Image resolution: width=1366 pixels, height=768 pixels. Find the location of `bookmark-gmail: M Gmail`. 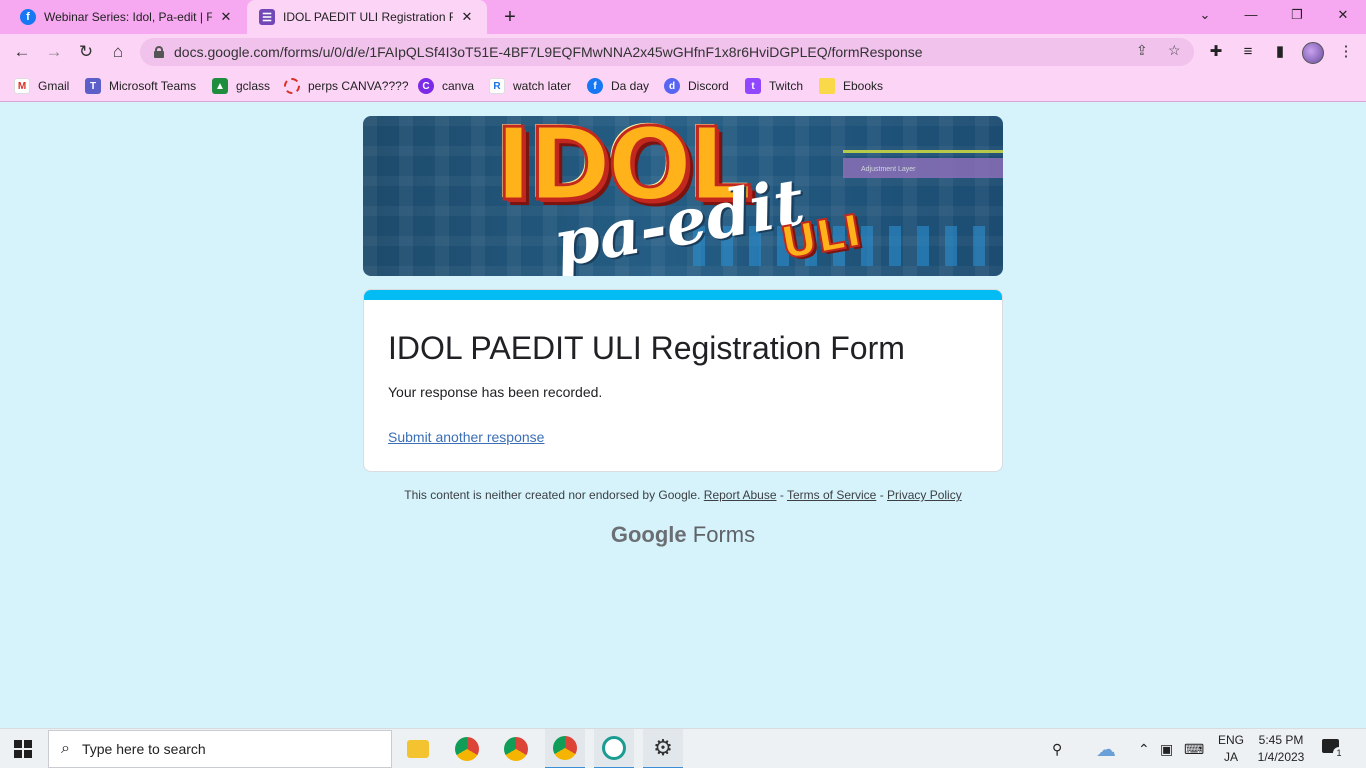

bookmark-gmail: M Gmail is located at coordinates (41, 86).